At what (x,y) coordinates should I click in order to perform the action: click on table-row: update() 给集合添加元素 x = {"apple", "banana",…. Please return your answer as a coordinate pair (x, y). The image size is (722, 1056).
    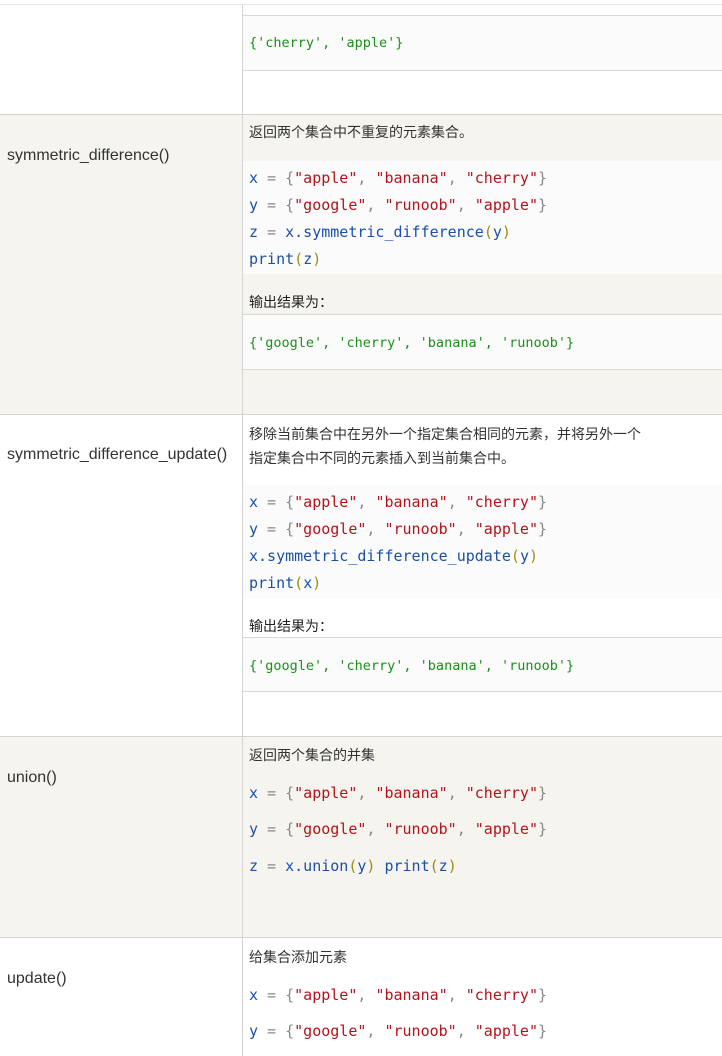
    Looking at the image, I should click on (361, 996).